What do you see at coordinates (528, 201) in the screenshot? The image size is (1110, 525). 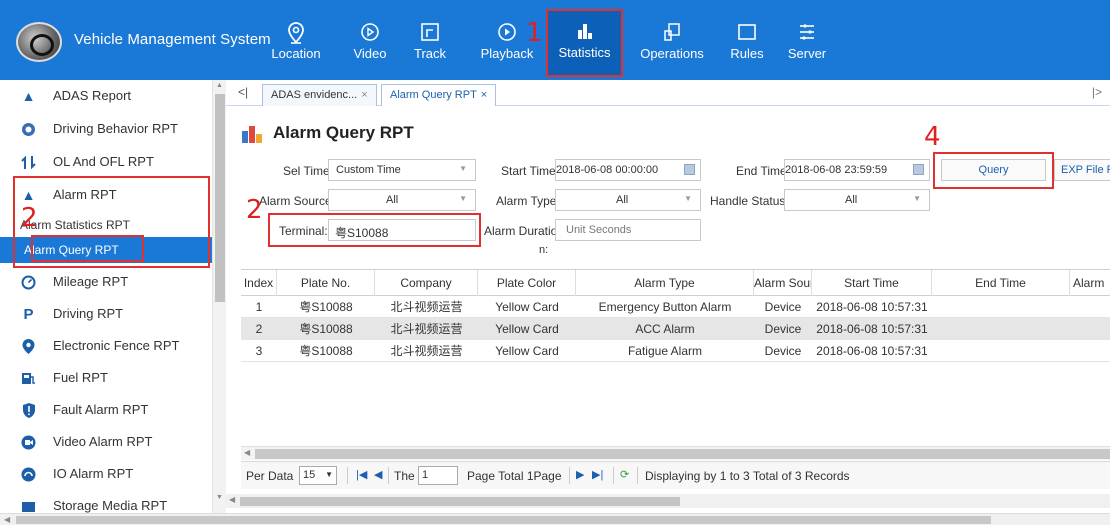 I see `alarm-type-label: Alarm Type:` at bounding box center [528, 201].